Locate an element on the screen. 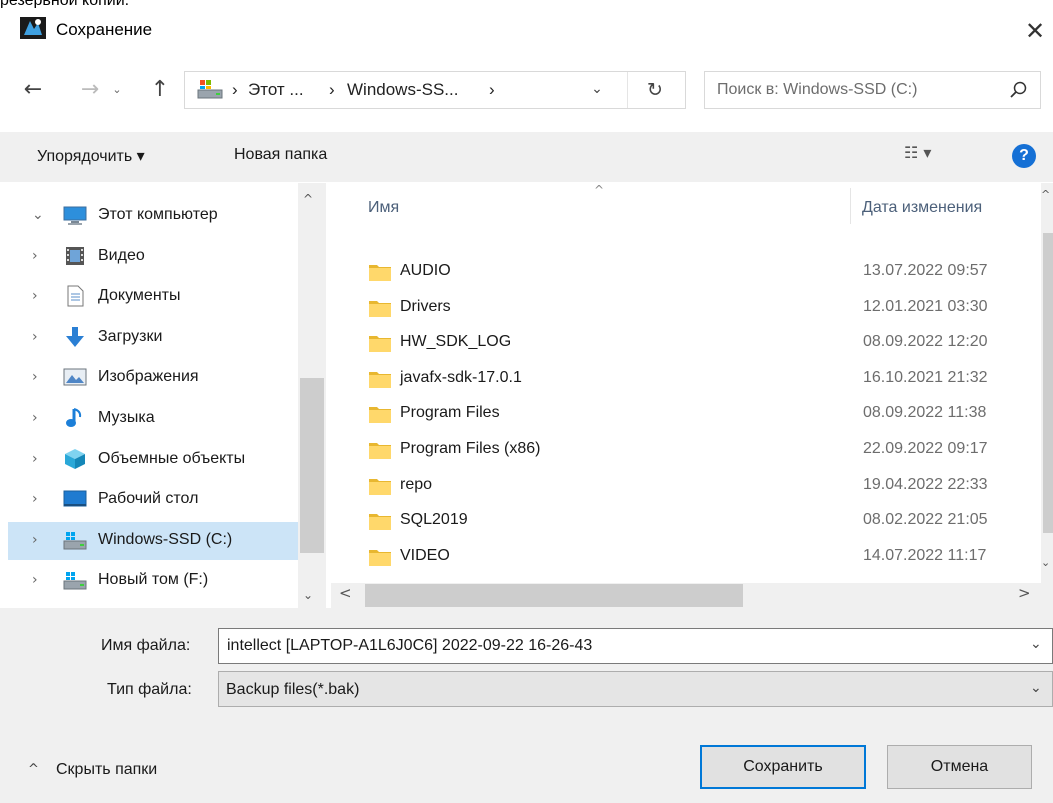  table-row: repo 19.04.2022 22:33 is located at coordinates (700, 487).